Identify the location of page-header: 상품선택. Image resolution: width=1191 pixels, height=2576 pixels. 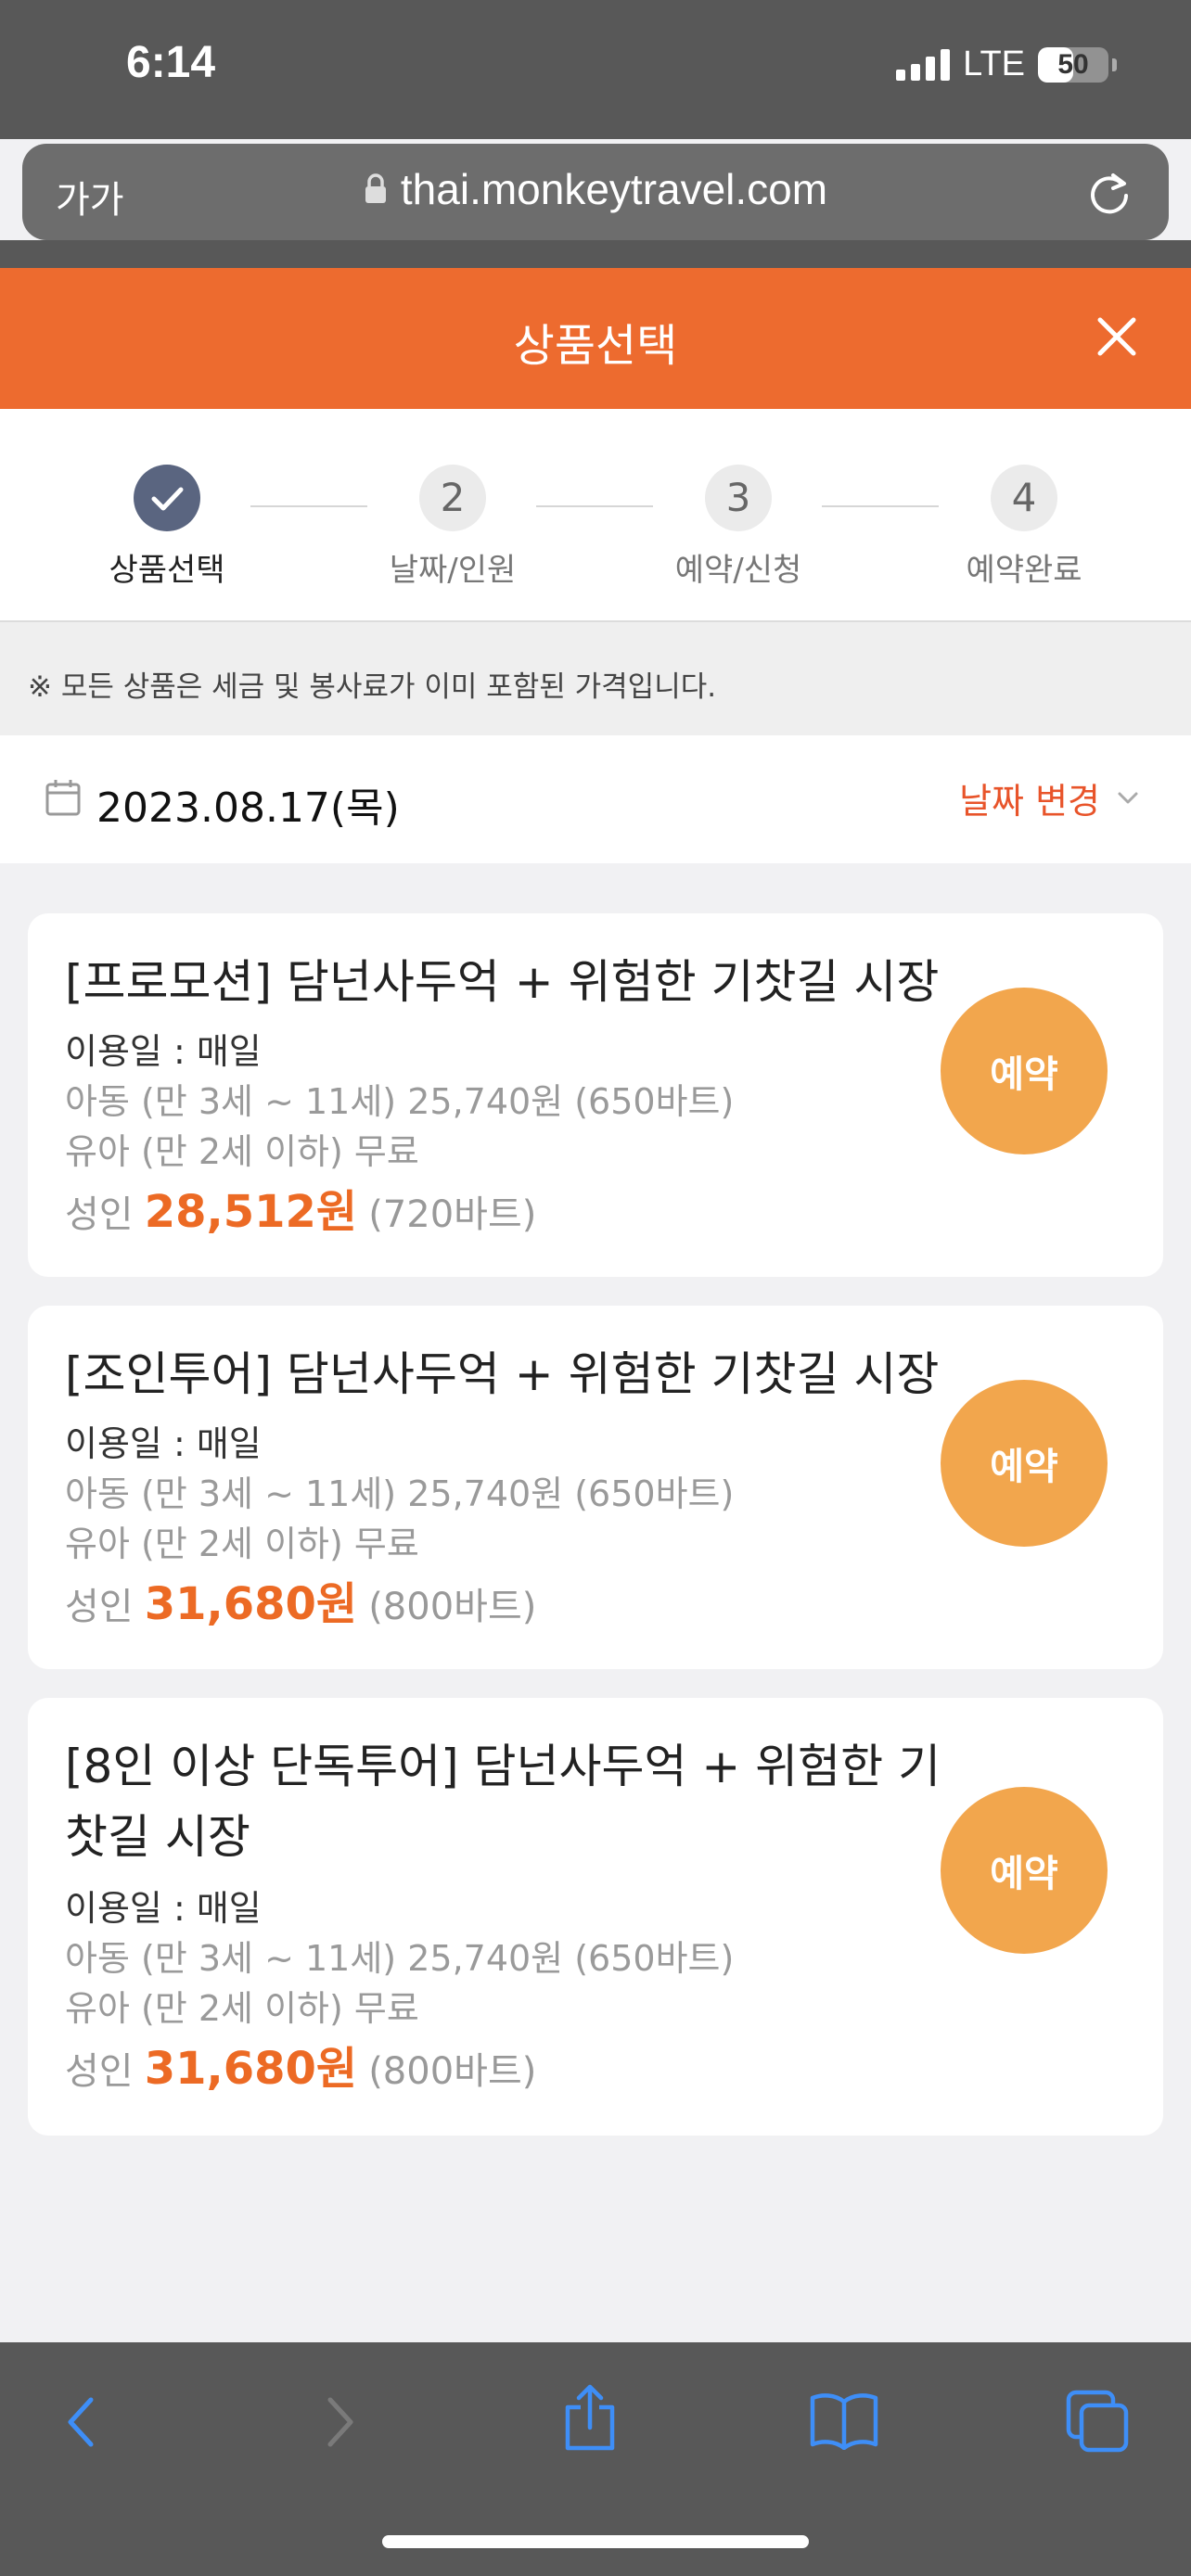
(595, 338).